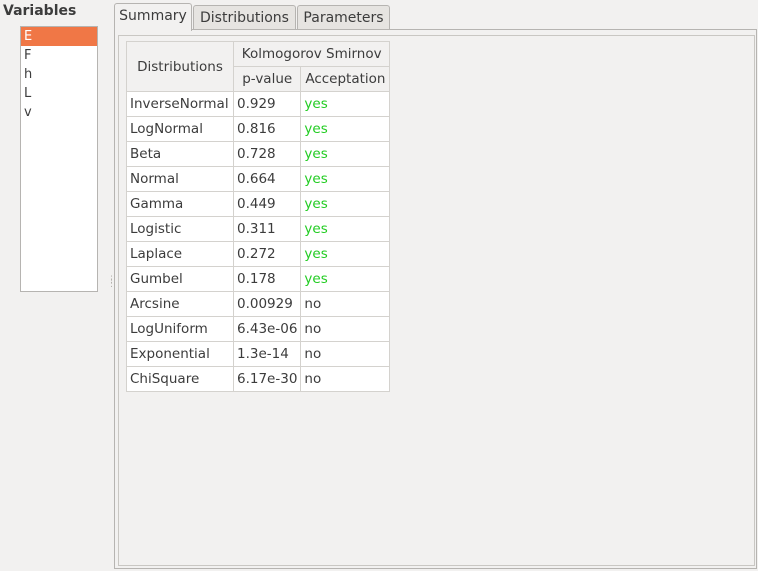  What do you see at coordinates (59, 55) in the screenshot?
I see `variable-item-f: F` at bounding box center [59, 55].